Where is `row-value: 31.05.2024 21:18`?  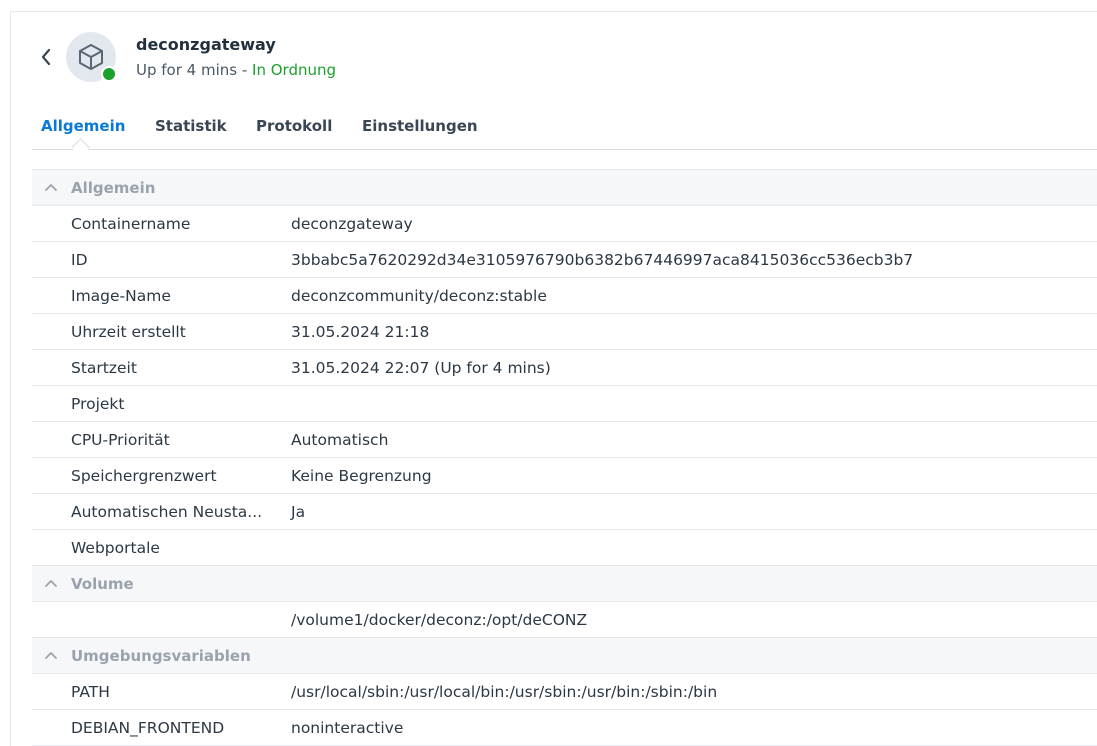
row-value: 31.05.2024 21:18 is located at coordinates (360, 332).